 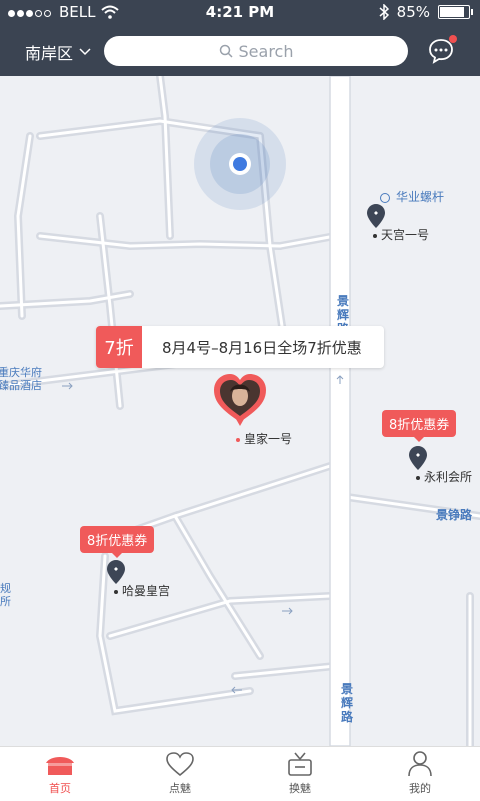 I want to click on tab-profile: 我的, so click(x=420, y=774).